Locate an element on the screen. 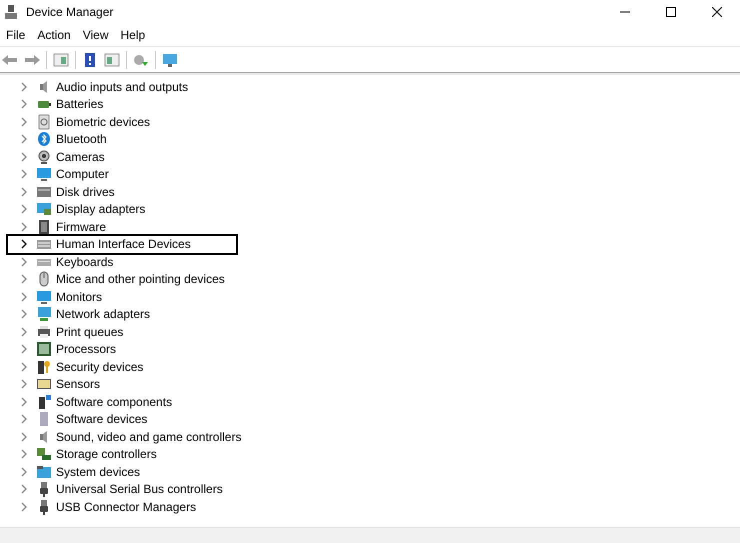  tree-item: Human Interface Devices is located at coordinates (123, 244).